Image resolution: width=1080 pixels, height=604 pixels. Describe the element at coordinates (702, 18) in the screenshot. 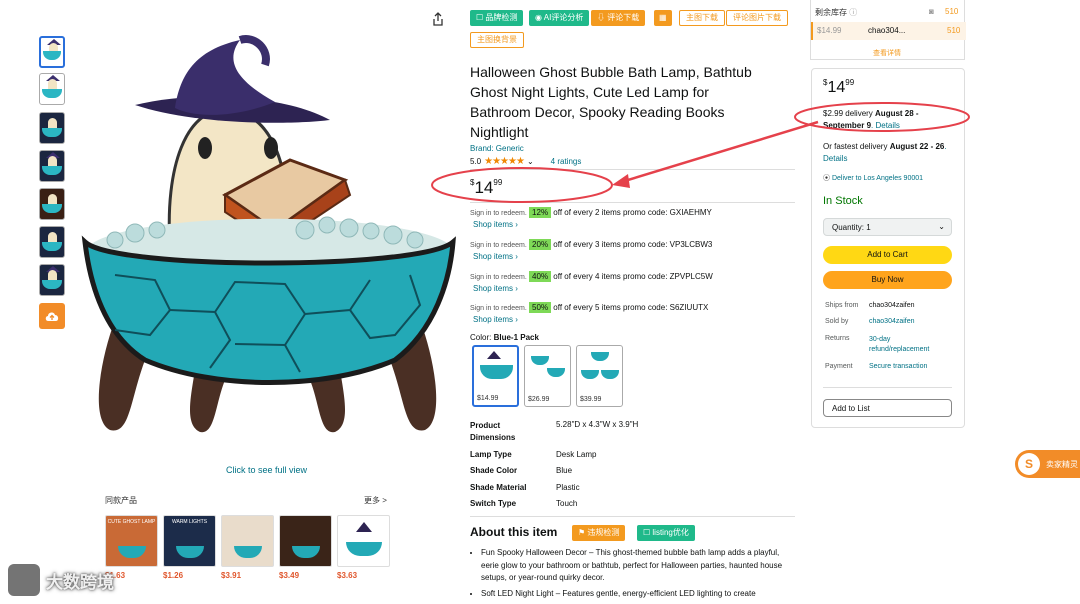

I see `main-image-download-button: 主图下载` at that location.